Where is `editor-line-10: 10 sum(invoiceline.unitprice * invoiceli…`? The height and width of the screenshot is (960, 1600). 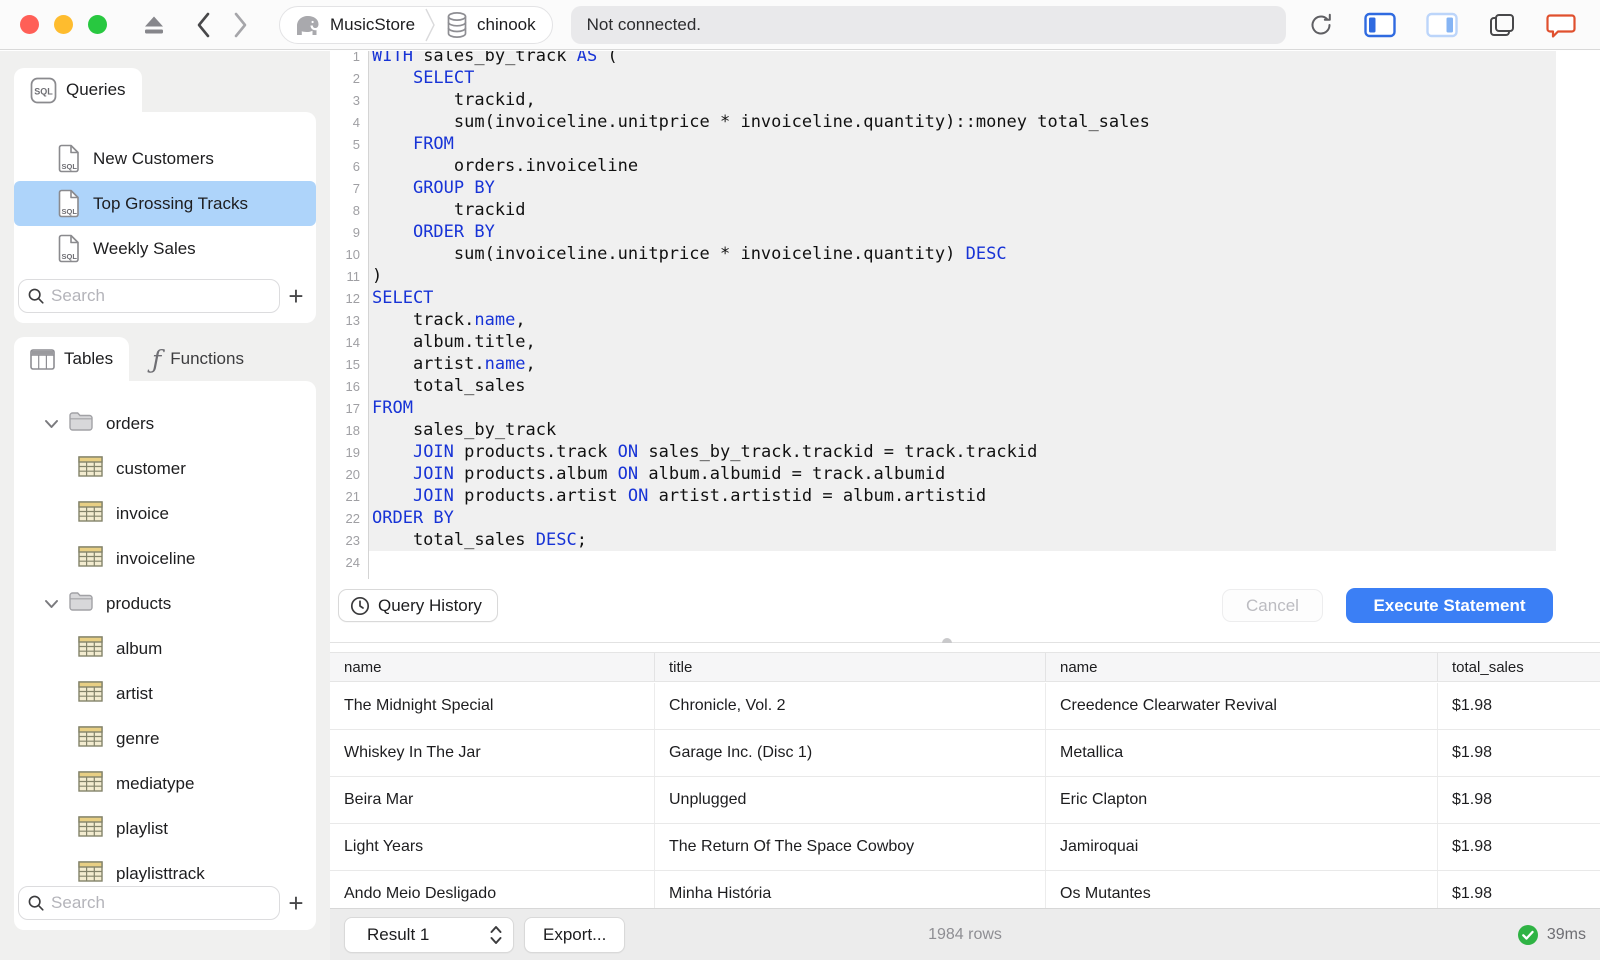
editor-line-10: 10 sum(invoiceline.unitprice * invoiceli… is located at coordinates (965, 254).